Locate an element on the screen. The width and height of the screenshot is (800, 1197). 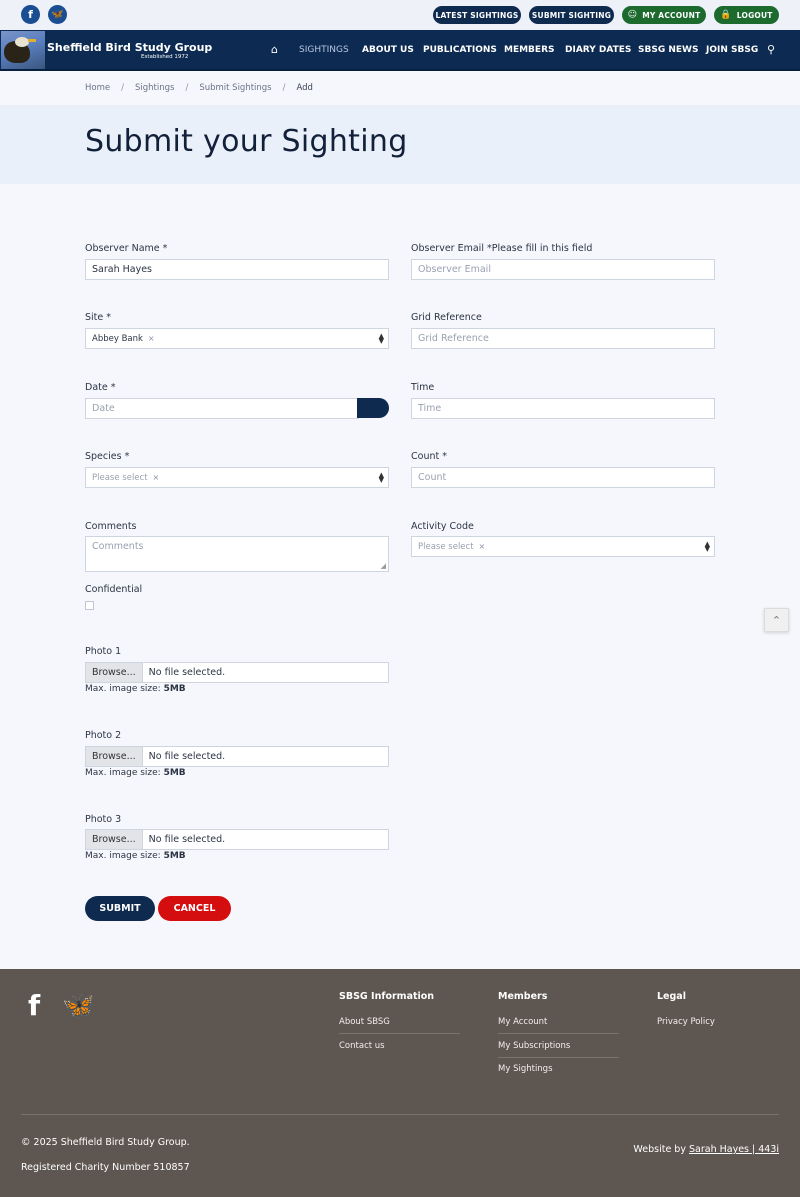
footer-link-my-subscriptions: My Subscriptions is located at coordinates (534, 1046).